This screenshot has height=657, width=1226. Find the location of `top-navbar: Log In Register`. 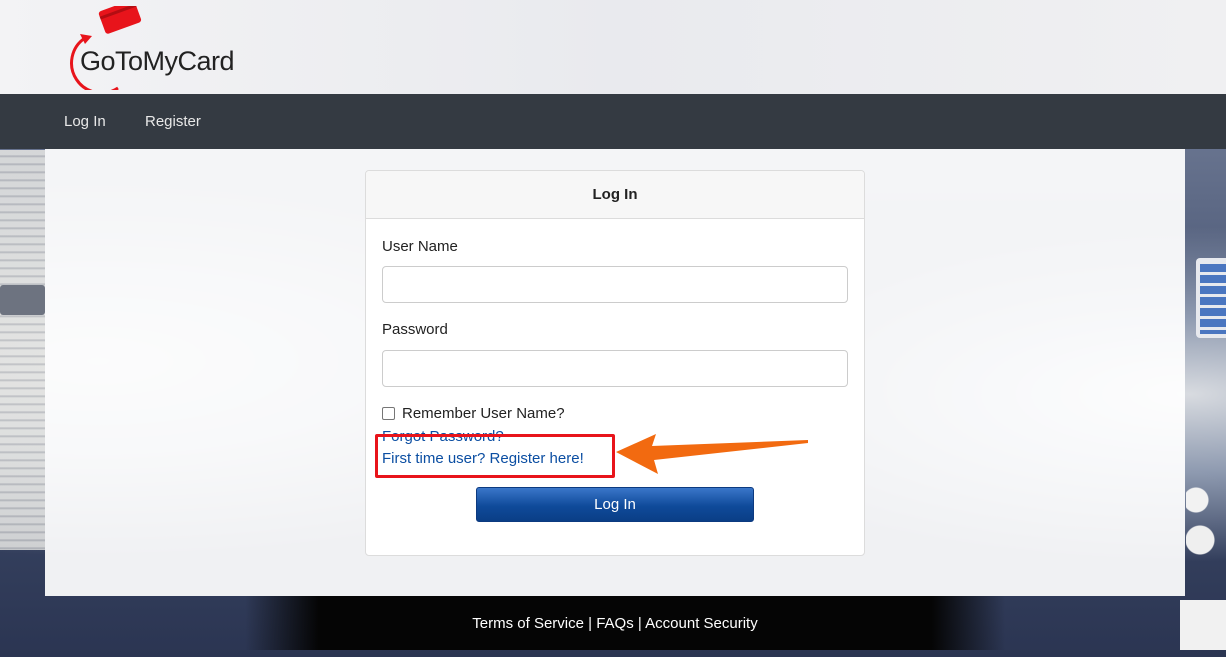

top-navbar: Log In Register is located at coordinates (613, 121).